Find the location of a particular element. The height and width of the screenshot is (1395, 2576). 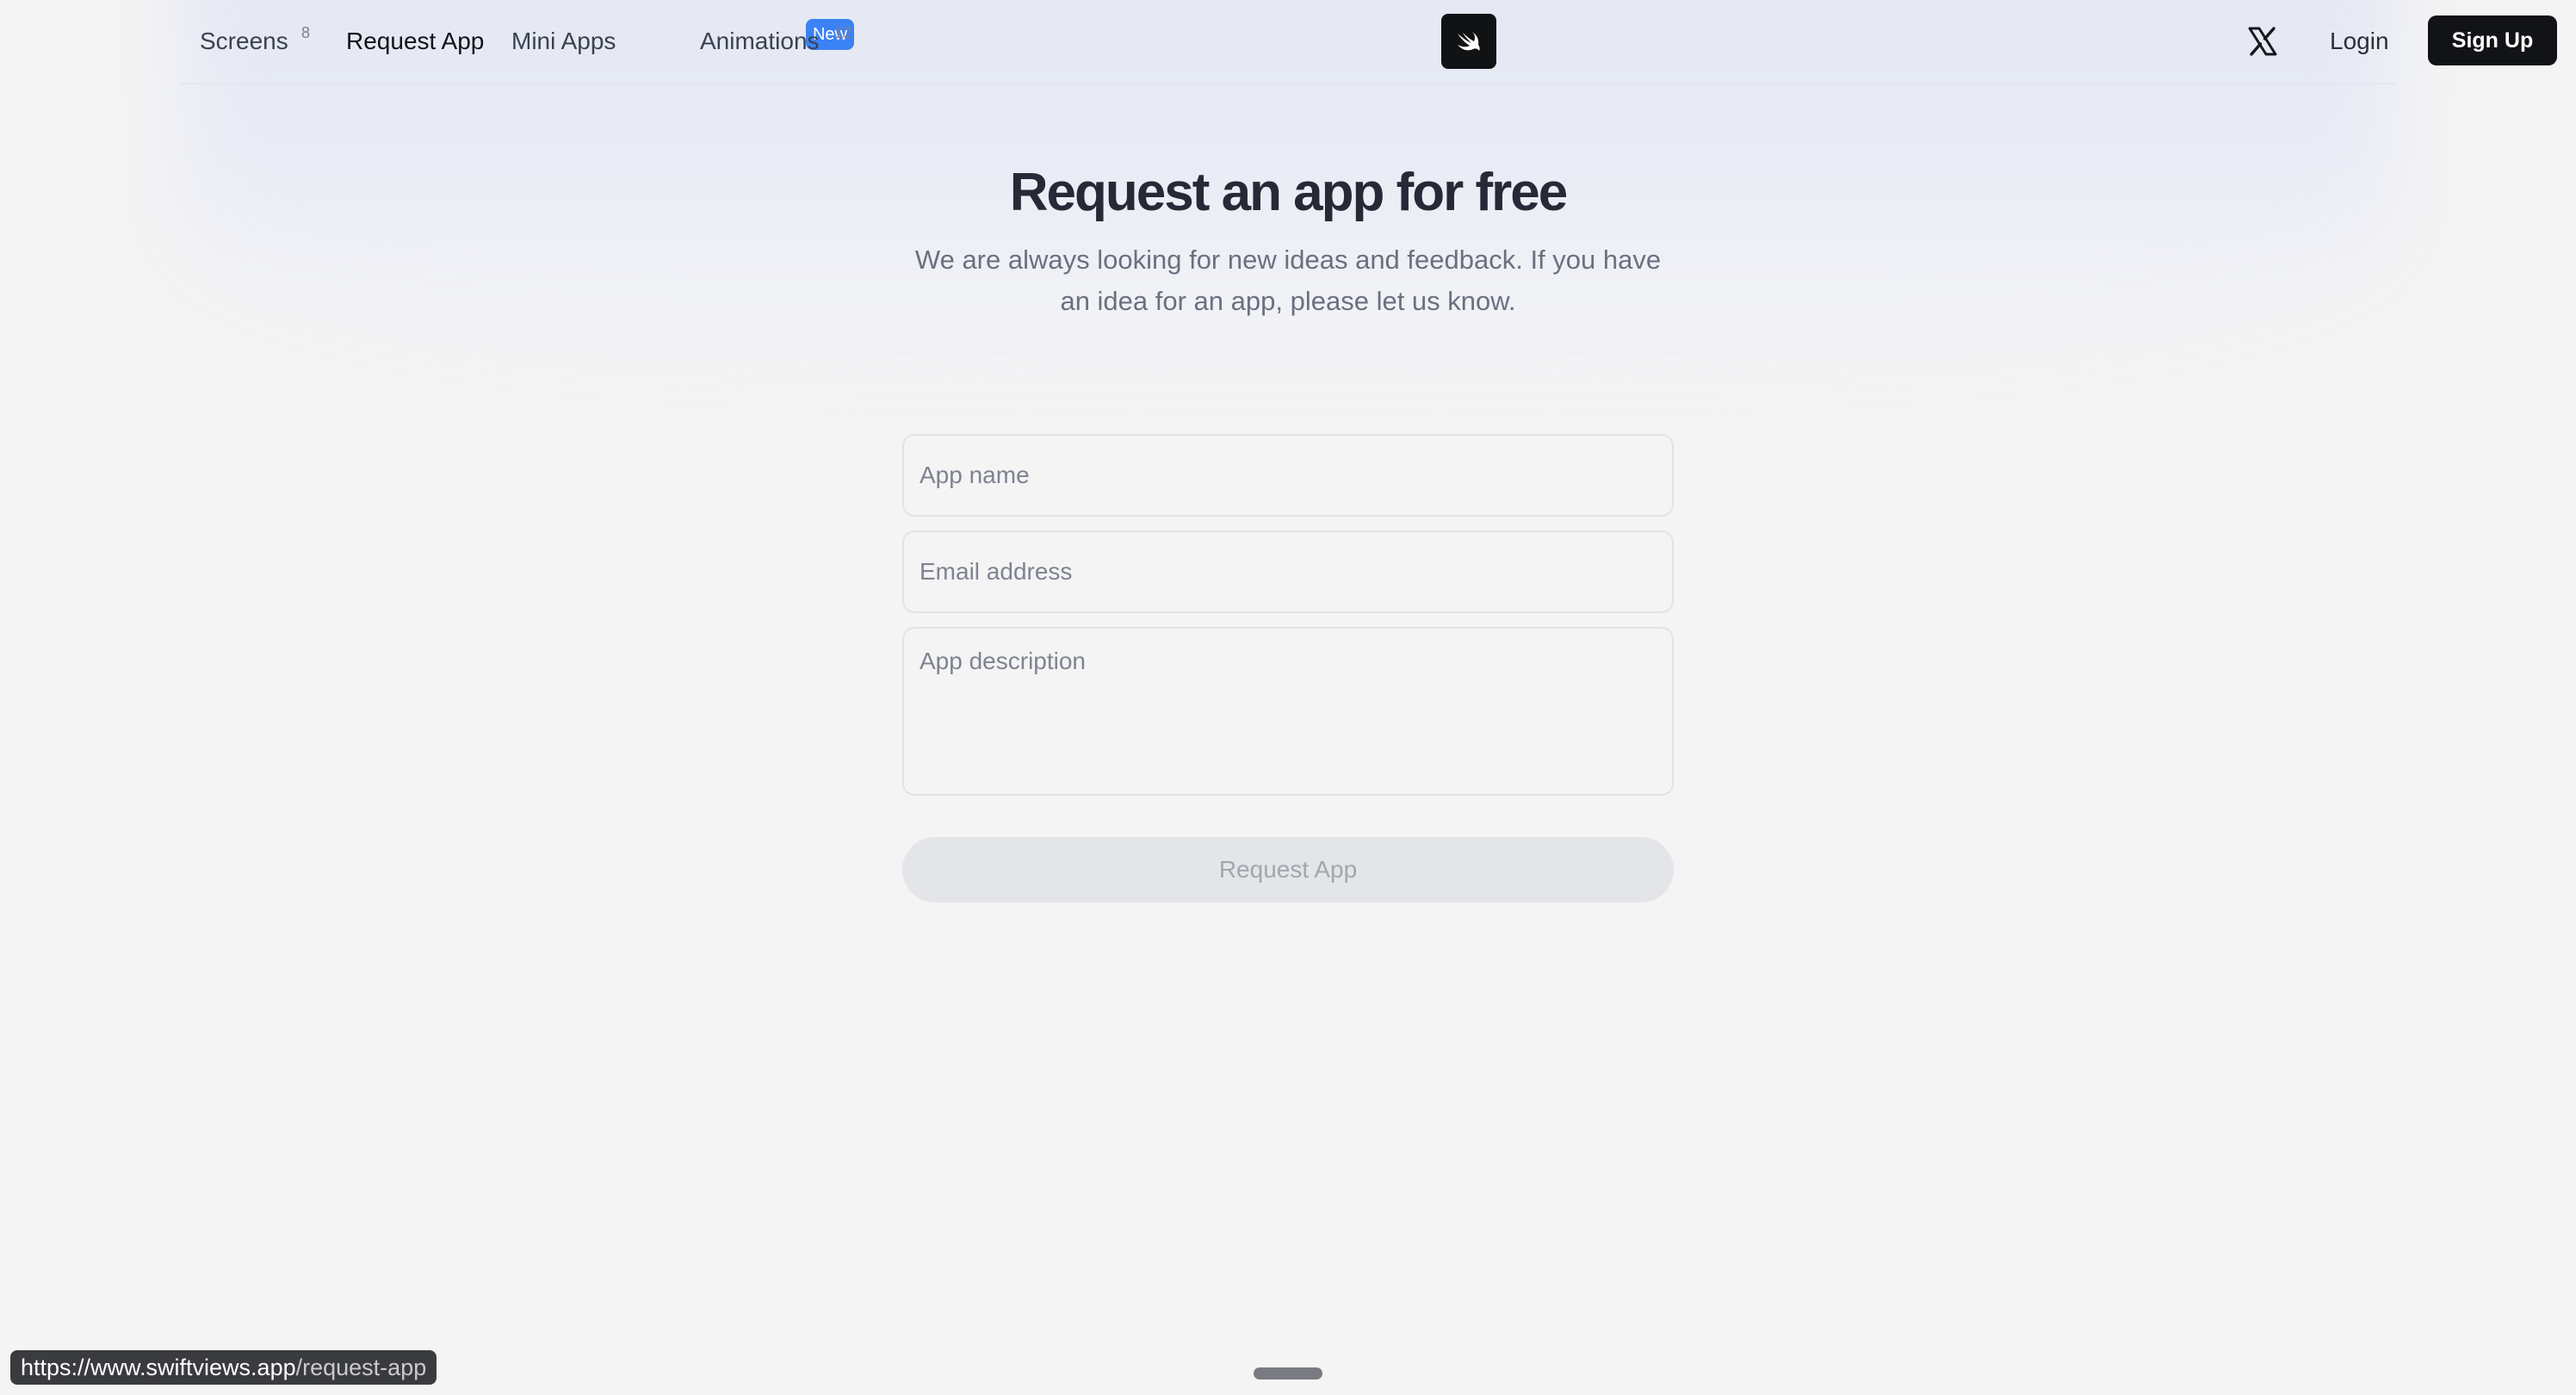

nav-link-animations-label: Animations is located at coordinates (760, 41).